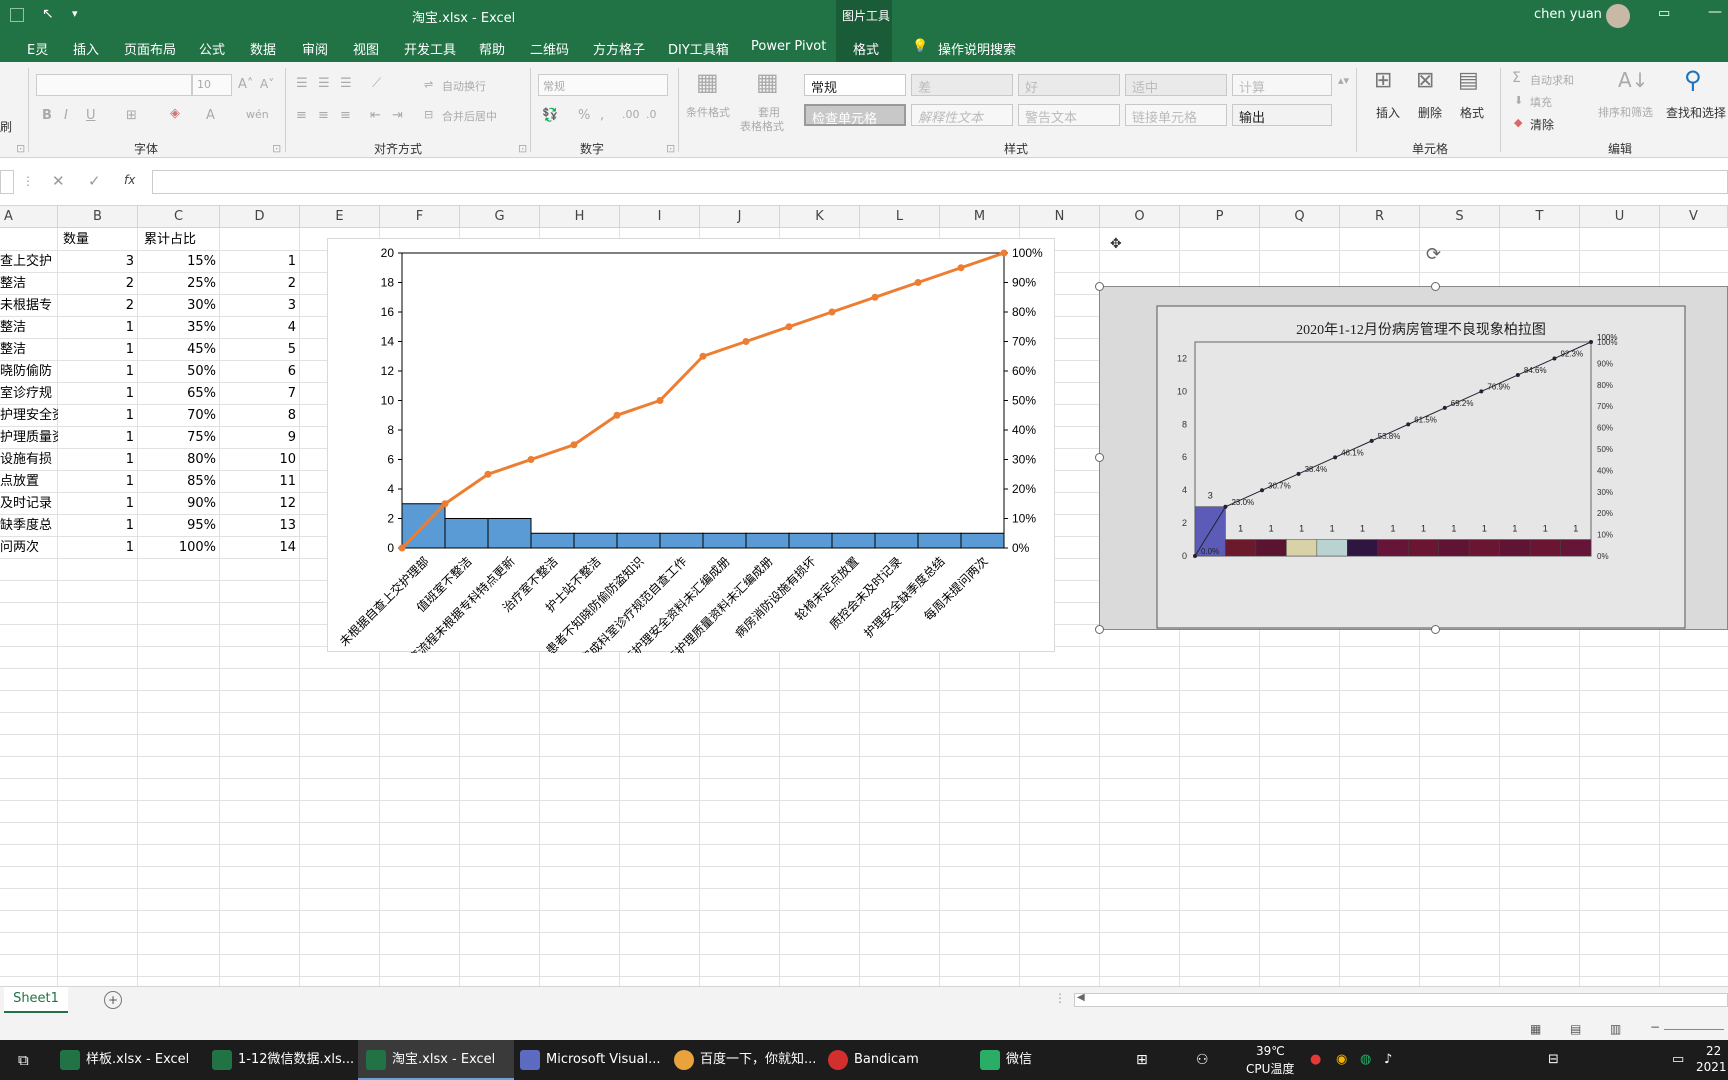 Image resolution: width=1728 pixels, height=1080 pixels. I want to click on page-layout-view-icon: ▤, so click(1575, 1029).